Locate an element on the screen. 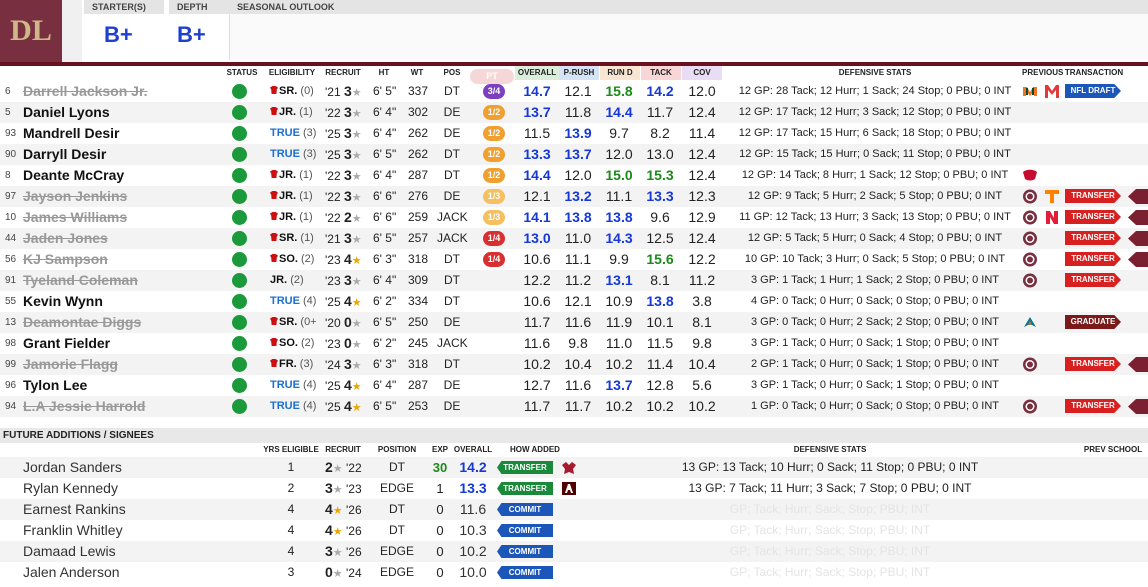 This screenshot has height=587, width=1148. player-name: Kevin Wynn is located at coordinates (63, 301).